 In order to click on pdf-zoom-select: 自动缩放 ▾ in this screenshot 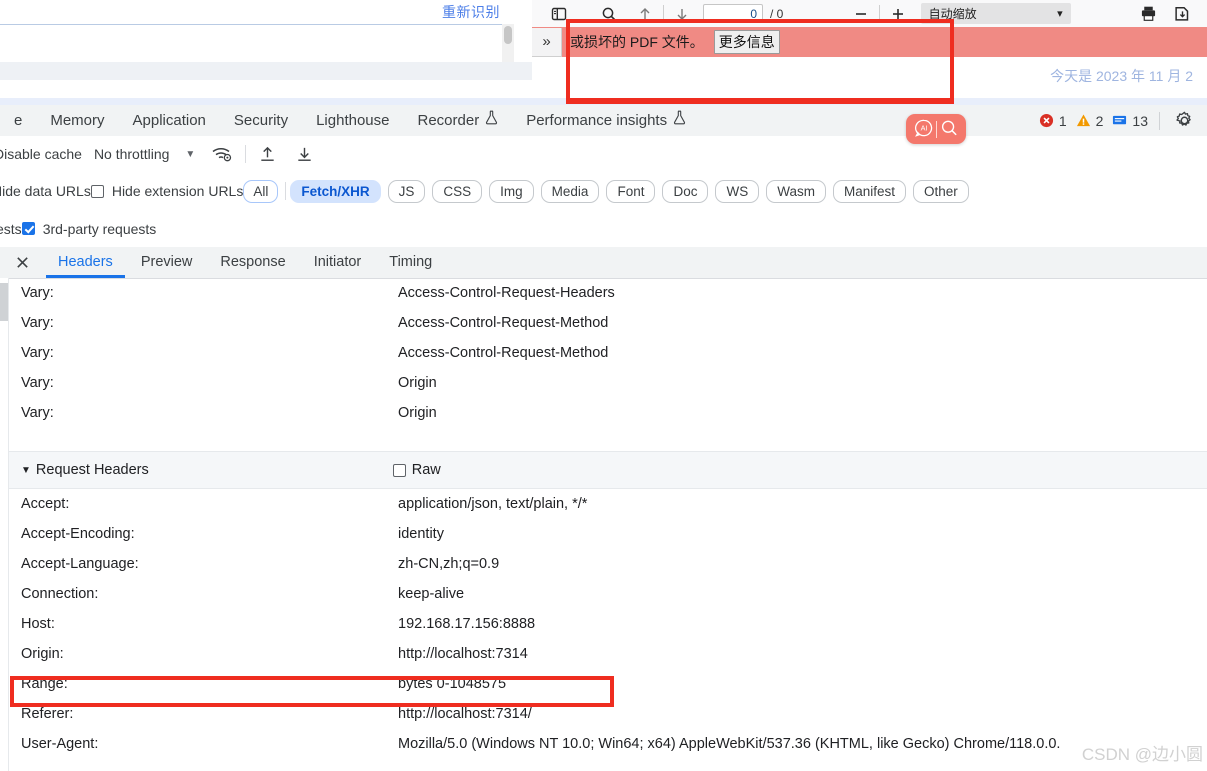, I will do `click(995, 13)`.